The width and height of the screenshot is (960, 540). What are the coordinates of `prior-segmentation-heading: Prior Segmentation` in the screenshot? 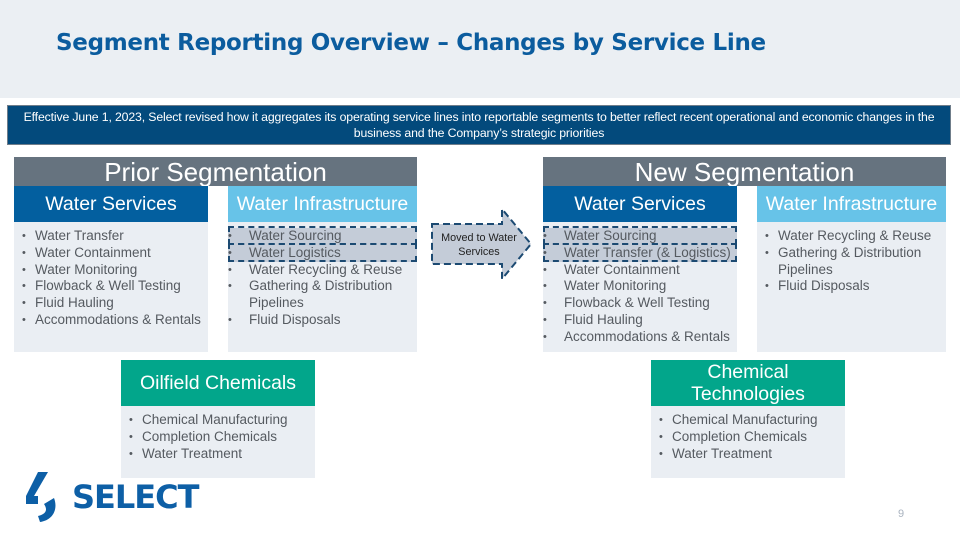 It's located at (215, 172).